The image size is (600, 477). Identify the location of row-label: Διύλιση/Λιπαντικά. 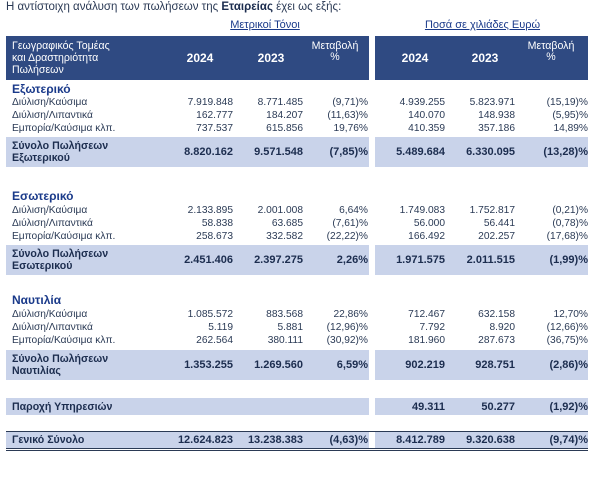
(52, 115).